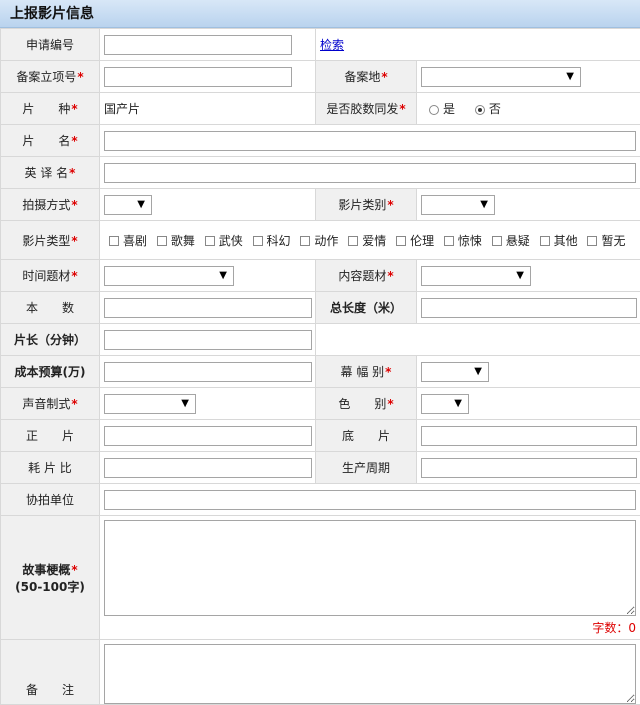 The width and height of the screenshot is (640, 705). Describe the element at coordinates (362, 276) in the screenshot. I see `content-theme-label: 内容题材` at that location.